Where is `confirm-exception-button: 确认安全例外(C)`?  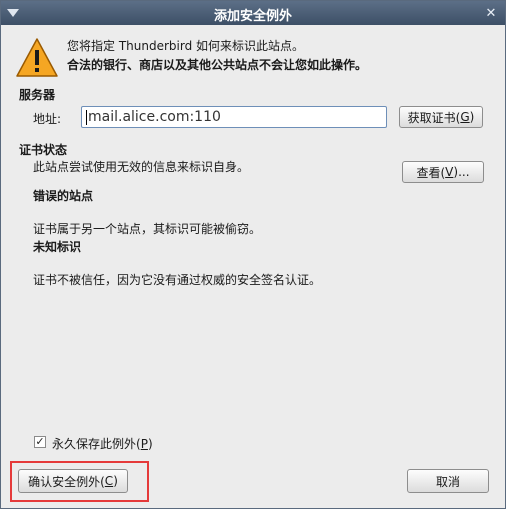 confirm-exception-button: 确认安全例外(C) is located at coordinates (73, 481).